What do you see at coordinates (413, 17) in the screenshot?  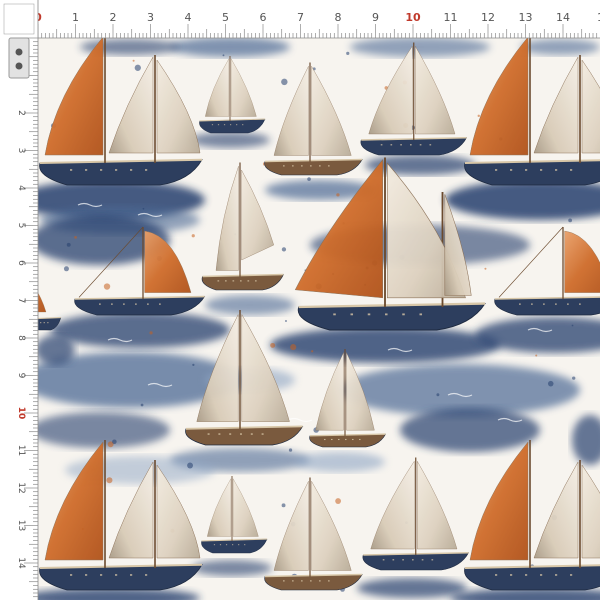 I see `top-ruler-label: 10` at bounding box center [413, 17].